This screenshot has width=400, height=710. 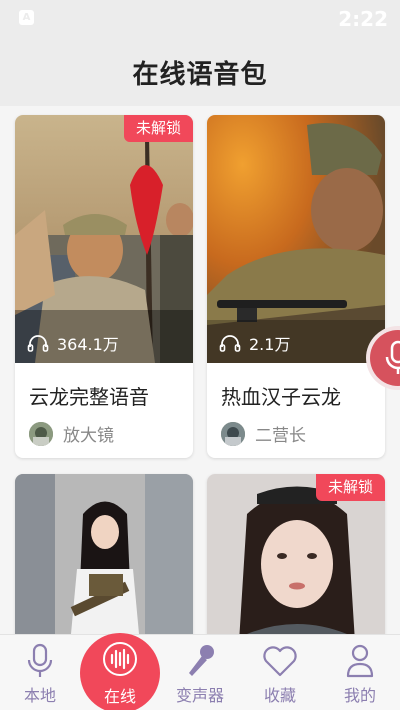 I want to click on tab-online: 在线, so click(x=120, y=671).